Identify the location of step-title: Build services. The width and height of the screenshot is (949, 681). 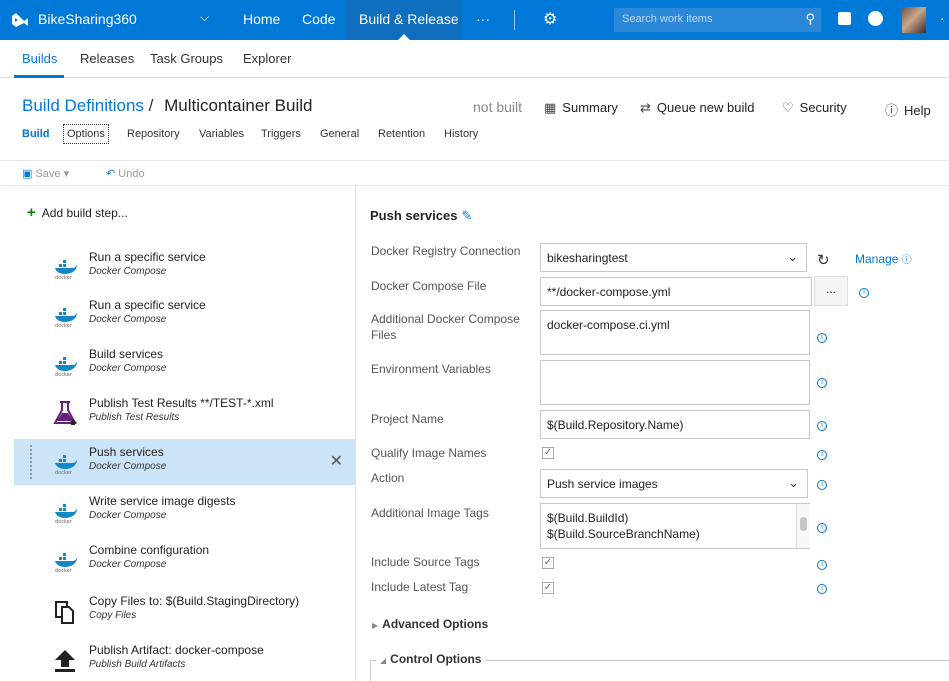
(126, 354).